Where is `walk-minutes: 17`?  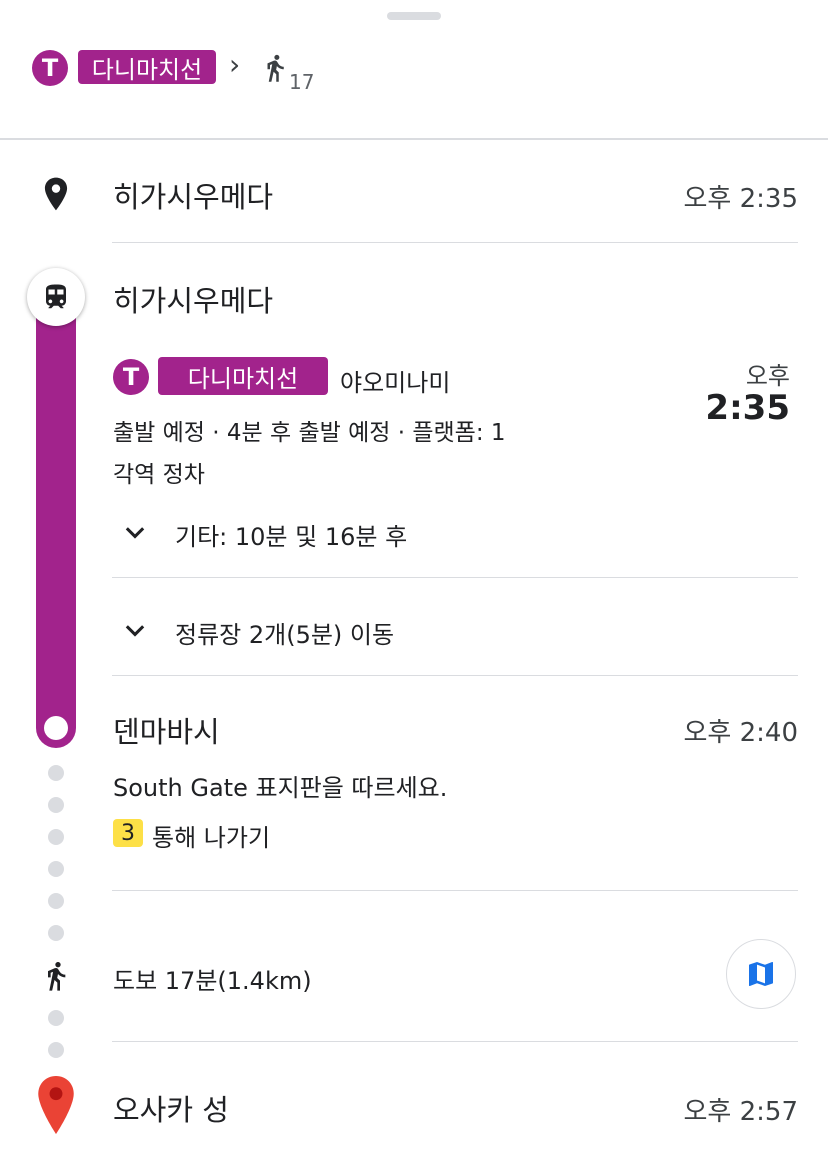
walk-minutes: 17 is located at coordinates (302, 82).